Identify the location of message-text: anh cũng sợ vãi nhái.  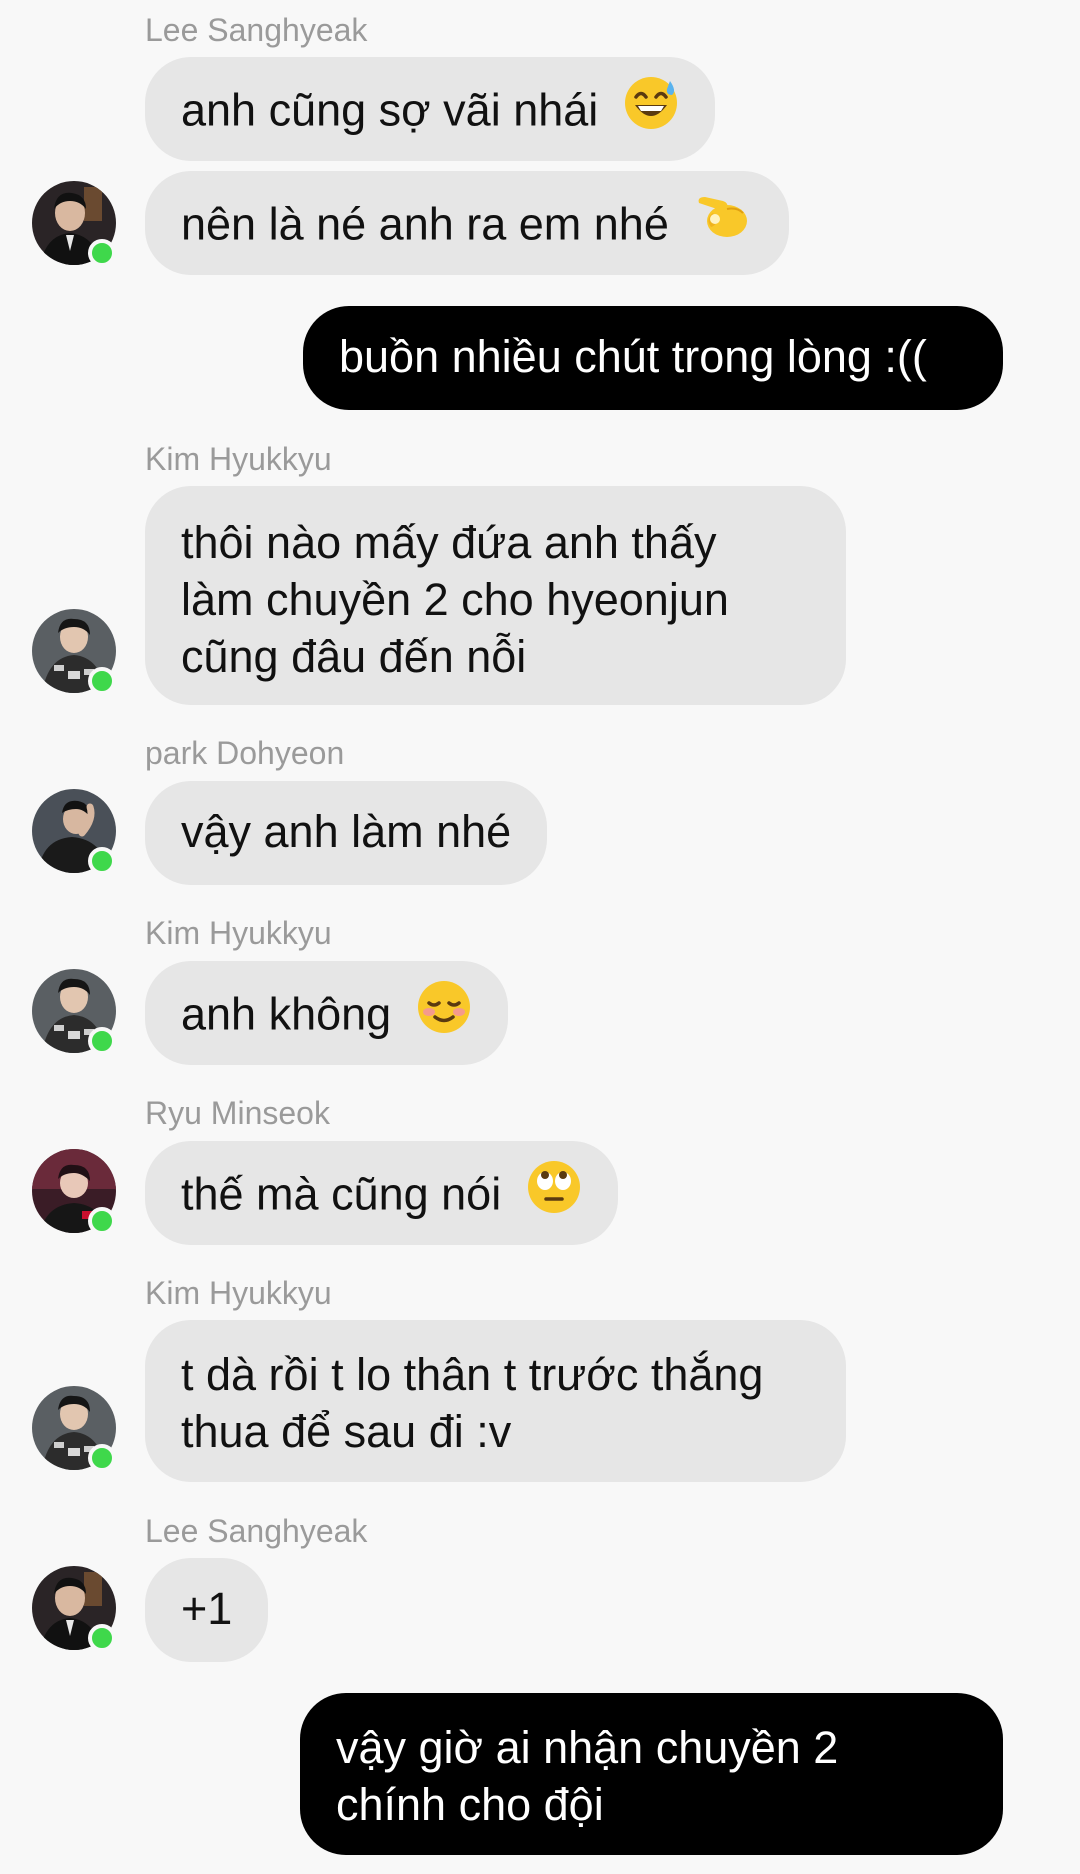
(390, 110).